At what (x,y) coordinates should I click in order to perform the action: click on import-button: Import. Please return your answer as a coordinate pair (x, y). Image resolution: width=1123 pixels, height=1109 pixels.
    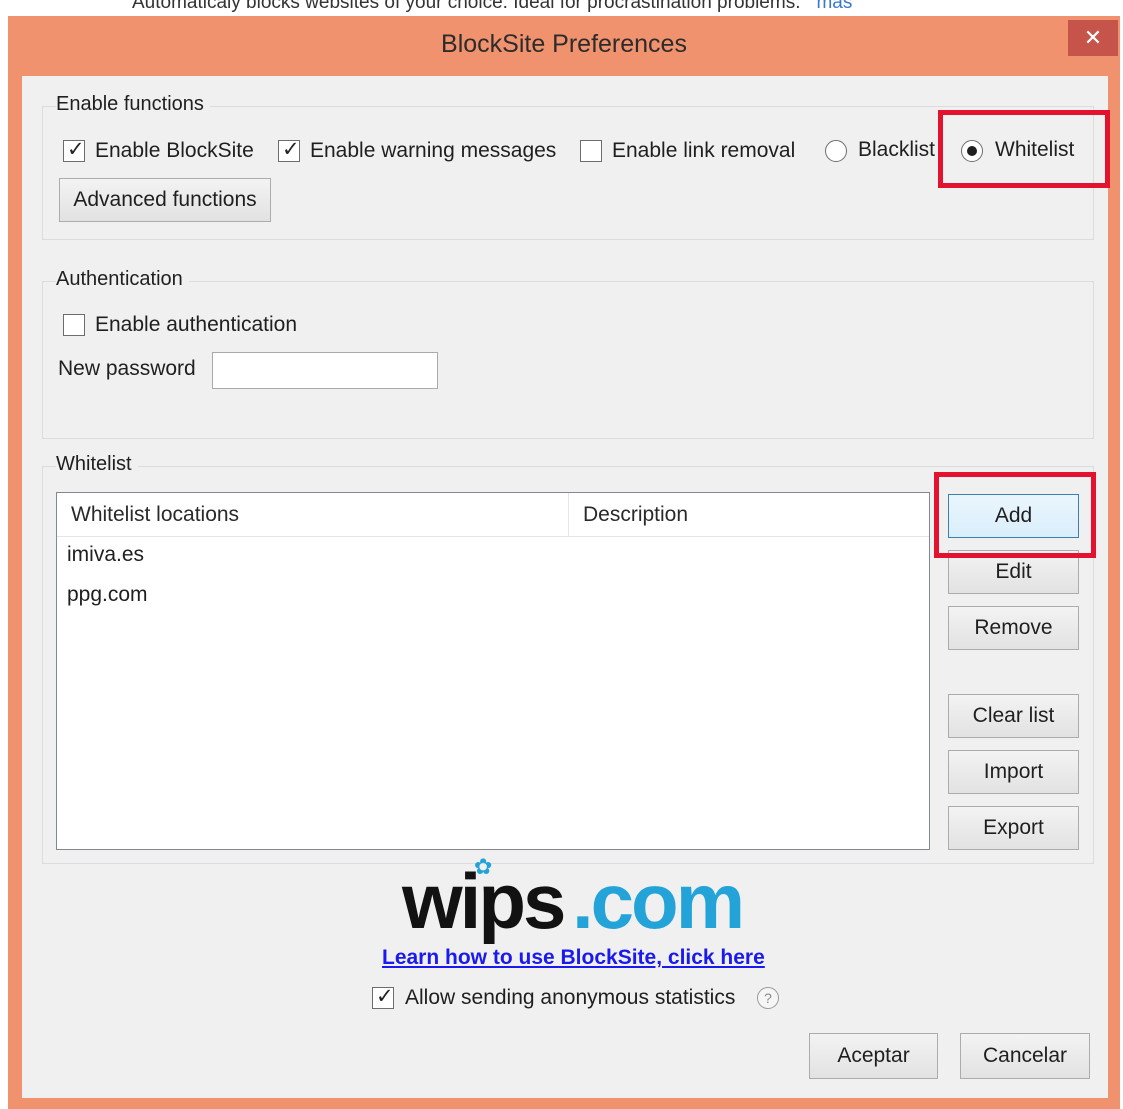
    Looking at the image, I should click on (1013, 772).